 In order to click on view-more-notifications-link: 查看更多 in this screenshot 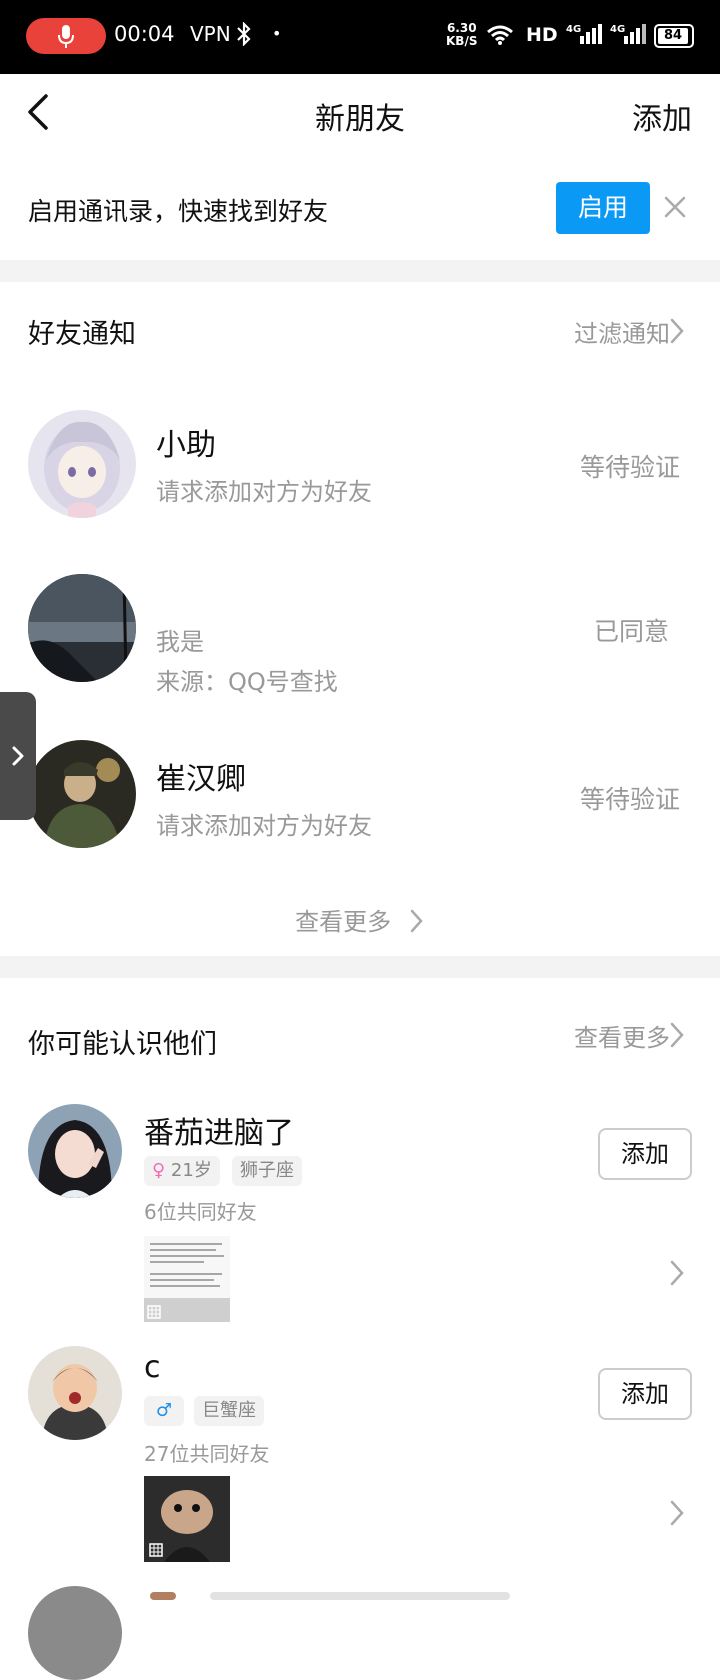, I will do `click(360, 919)`.